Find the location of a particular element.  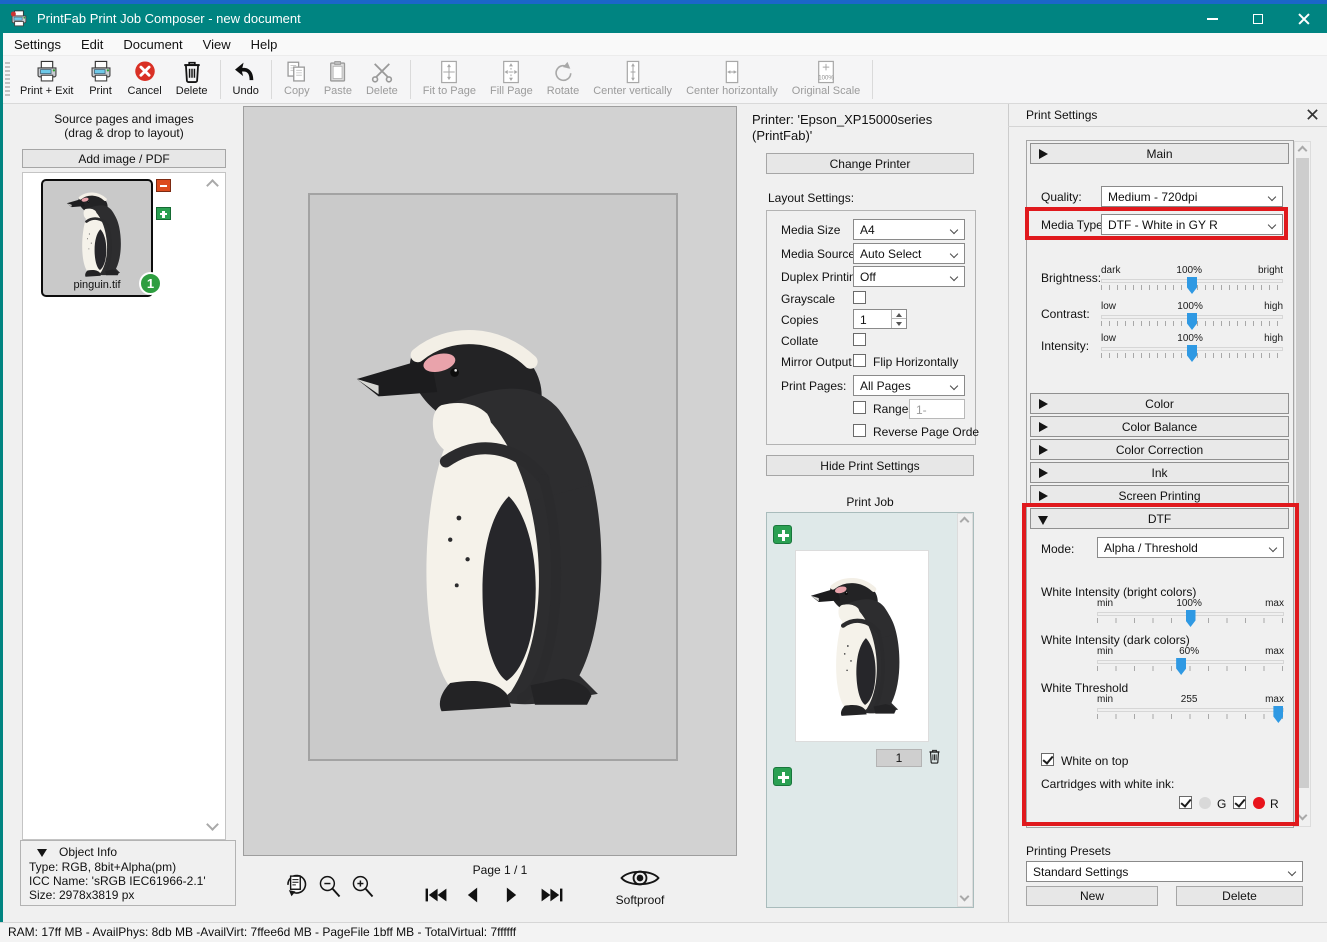

preset-delete-button: Delete is located at coordinates (1239, 896).